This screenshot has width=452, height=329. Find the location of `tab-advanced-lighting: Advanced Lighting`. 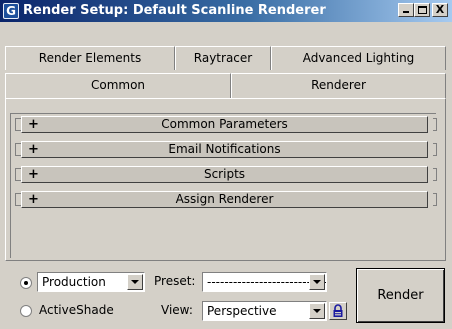

tab-advanced-lighting: Advanced Lighting is located at coordinates (358, 58).